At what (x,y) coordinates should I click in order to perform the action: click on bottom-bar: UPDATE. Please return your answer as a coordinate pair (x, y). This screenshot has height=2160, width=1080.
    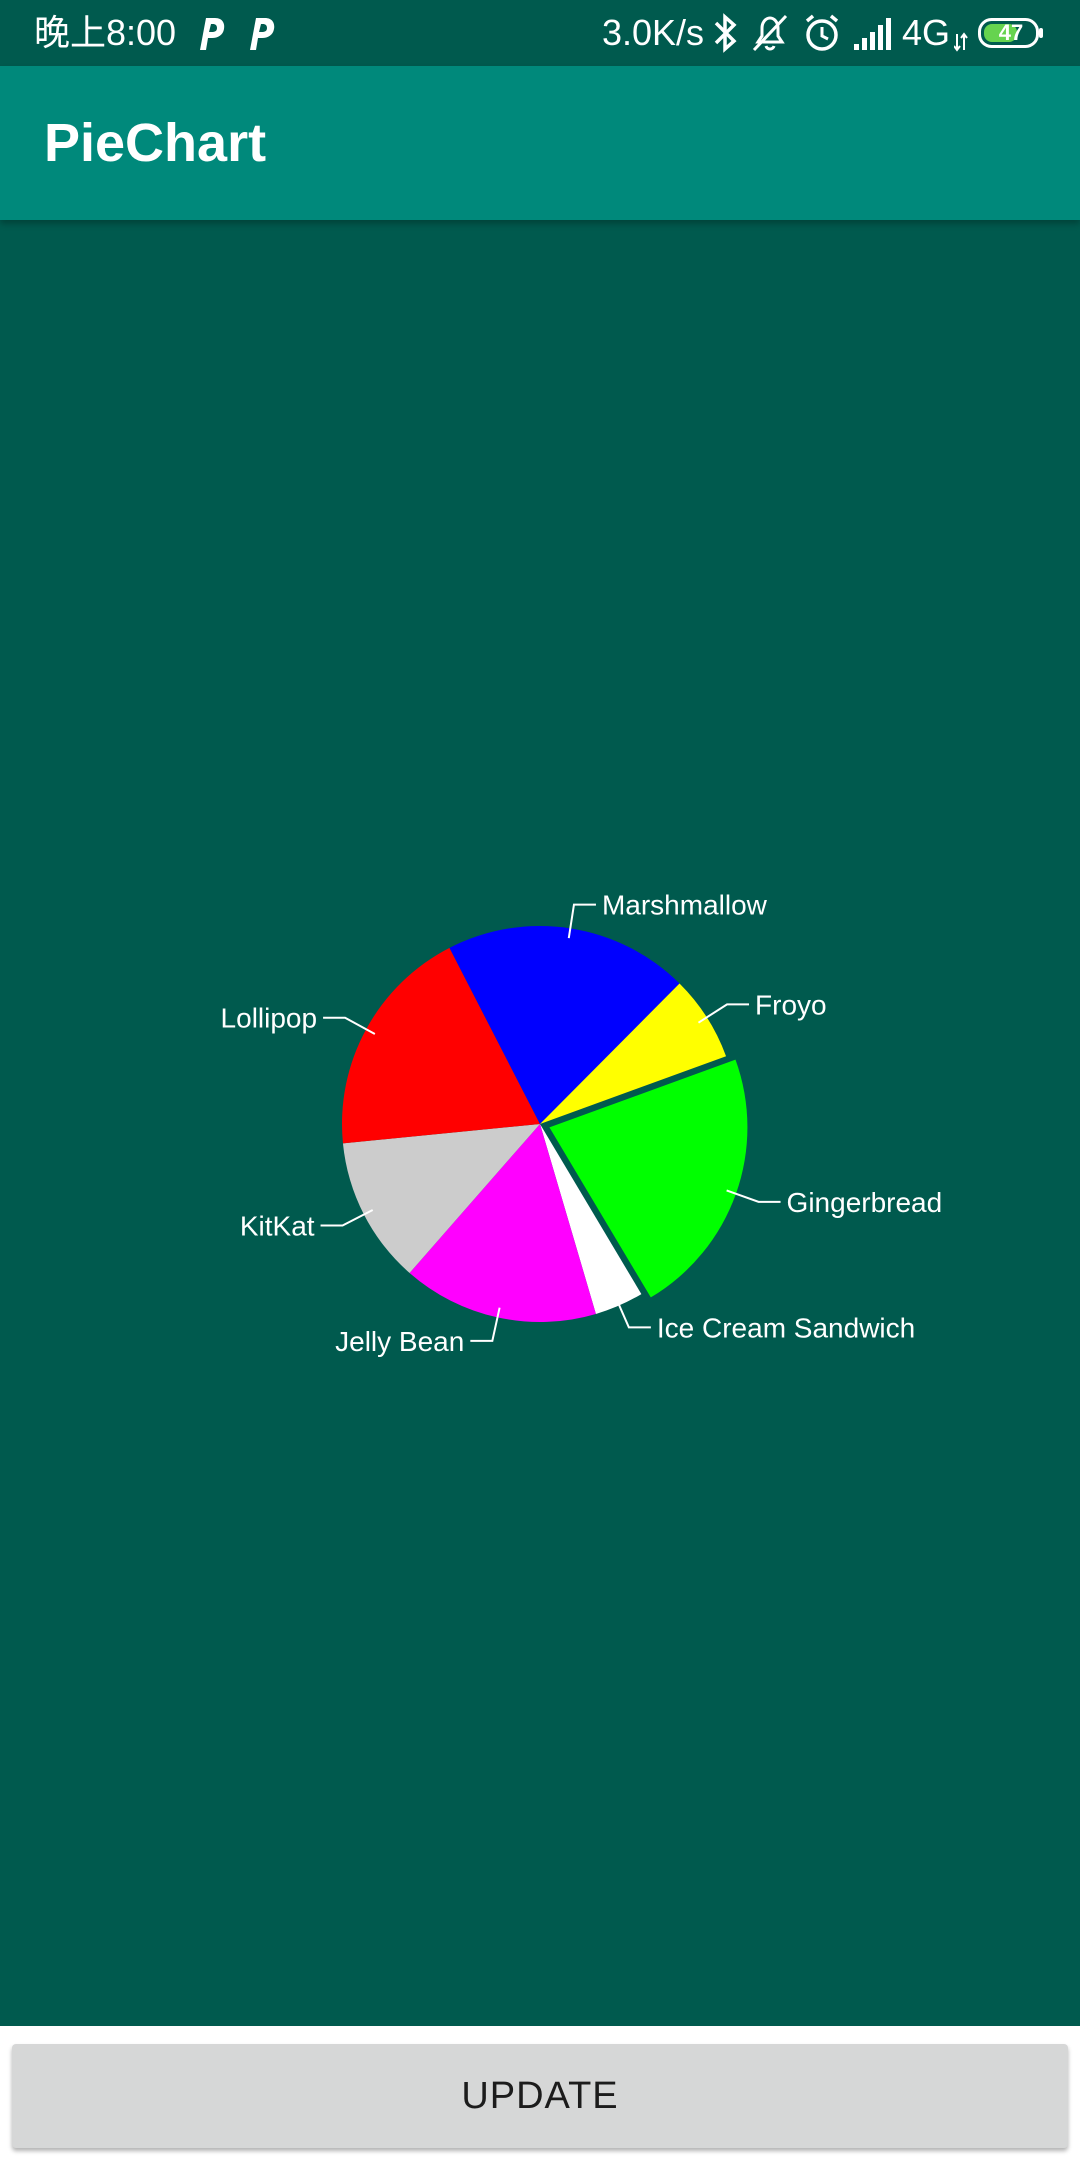
    Looking at the image, I should click on (540, 2093).